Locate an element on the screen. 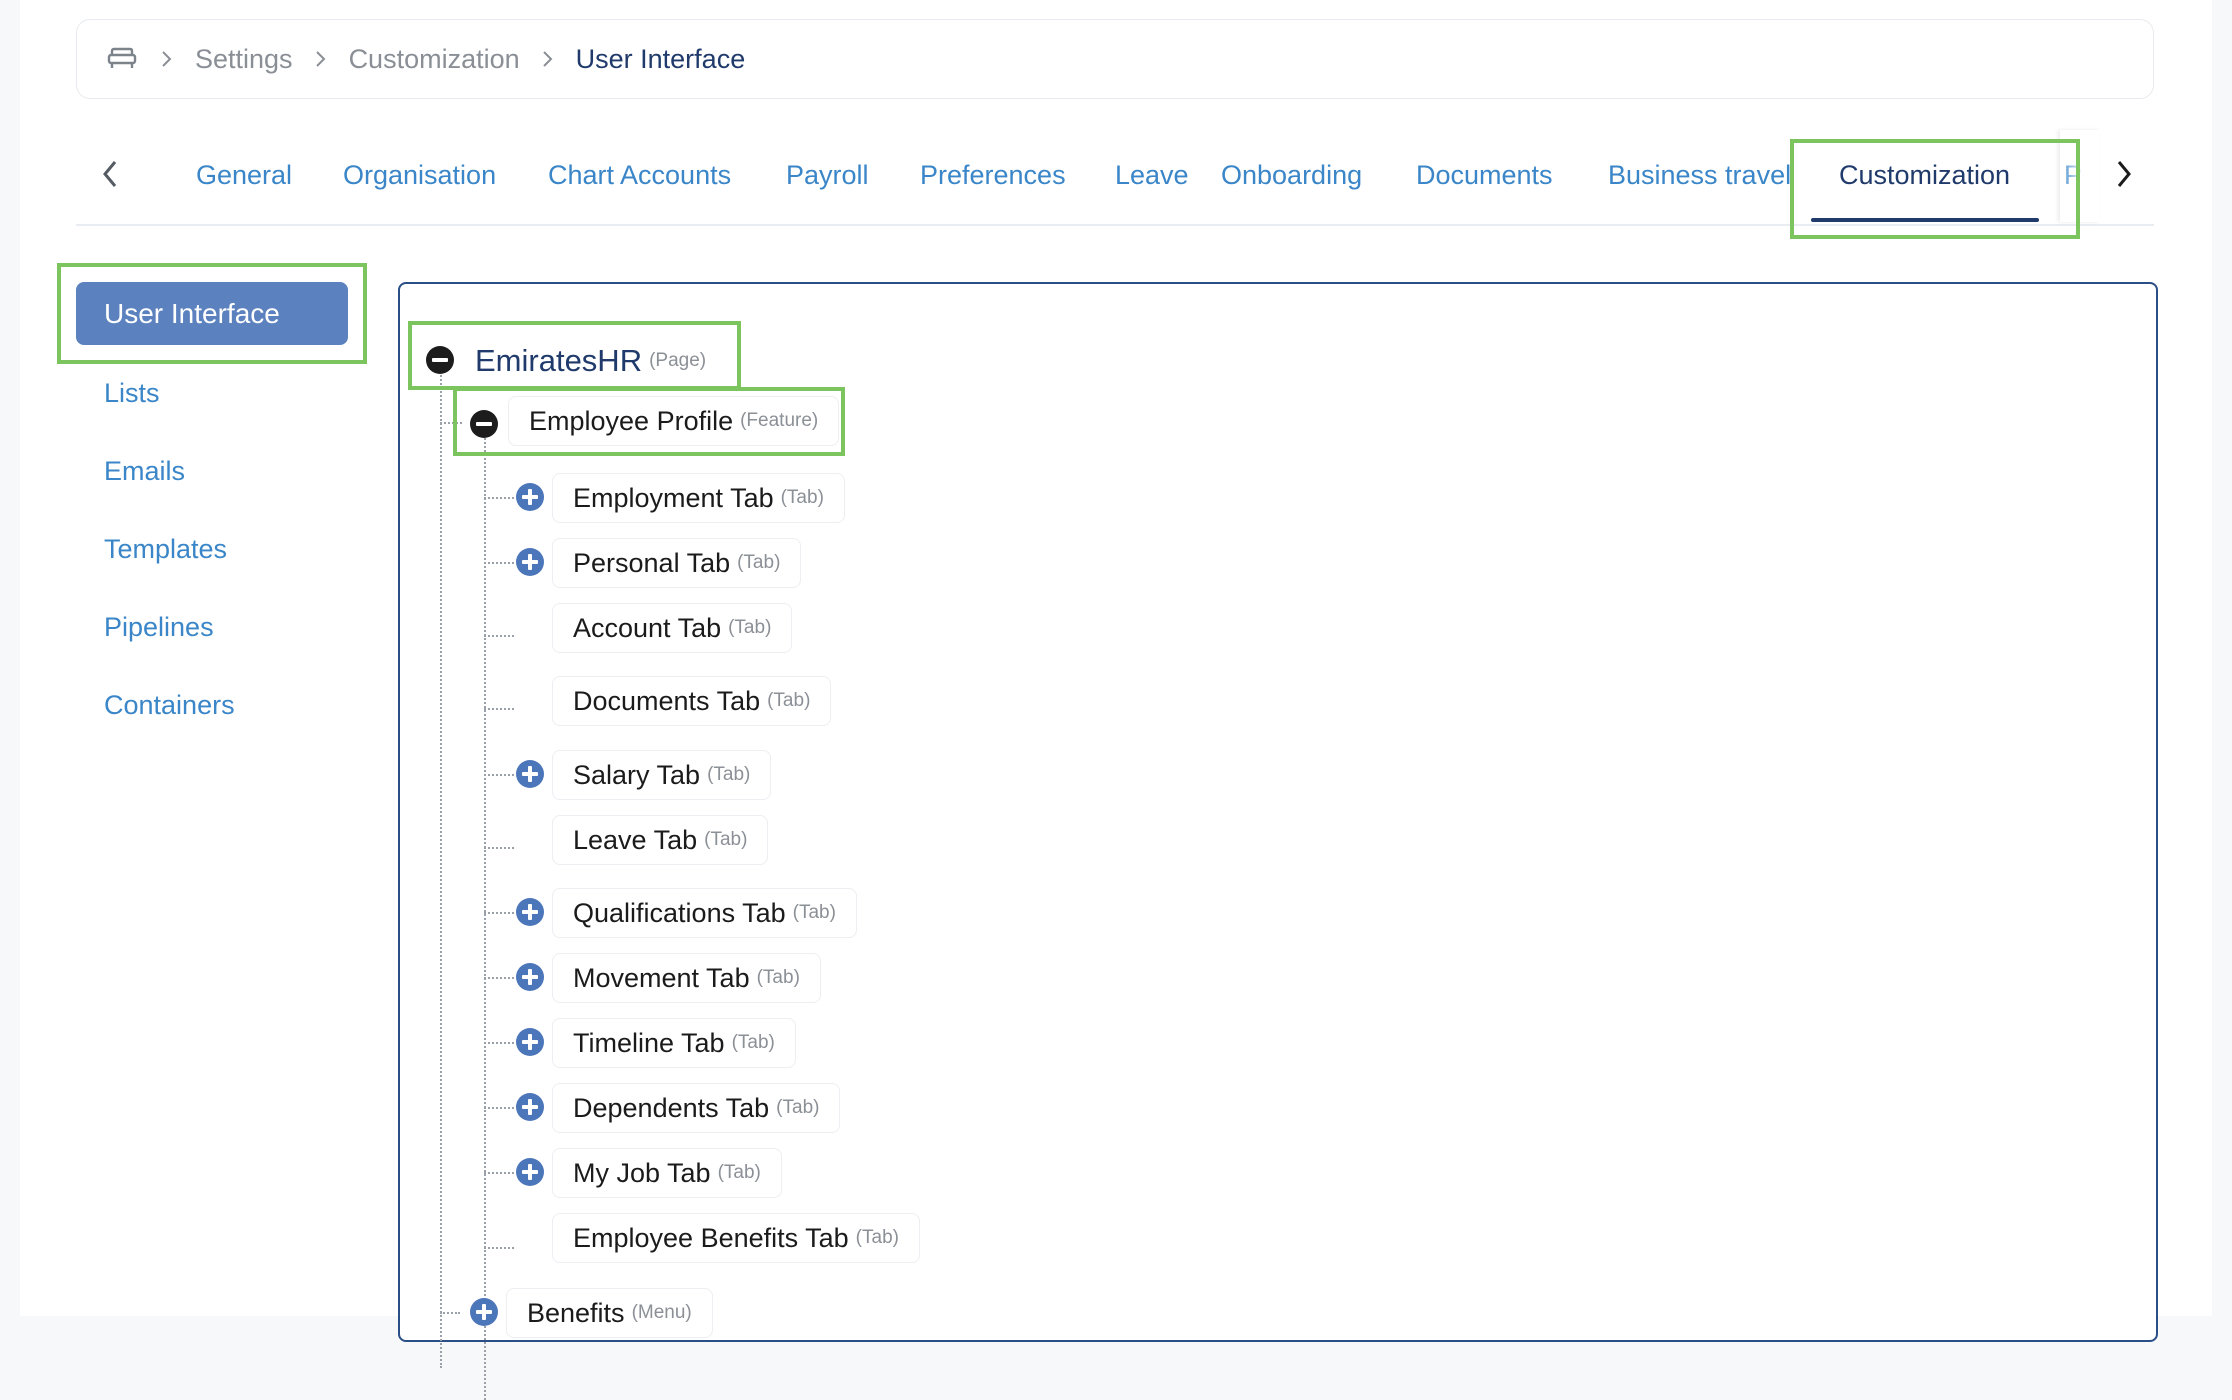 Image resolution: width=2232 pixels, height=1400 pixels. tree-node-tab: Leave Tab (Tab) is located at coordinates (660, 840).